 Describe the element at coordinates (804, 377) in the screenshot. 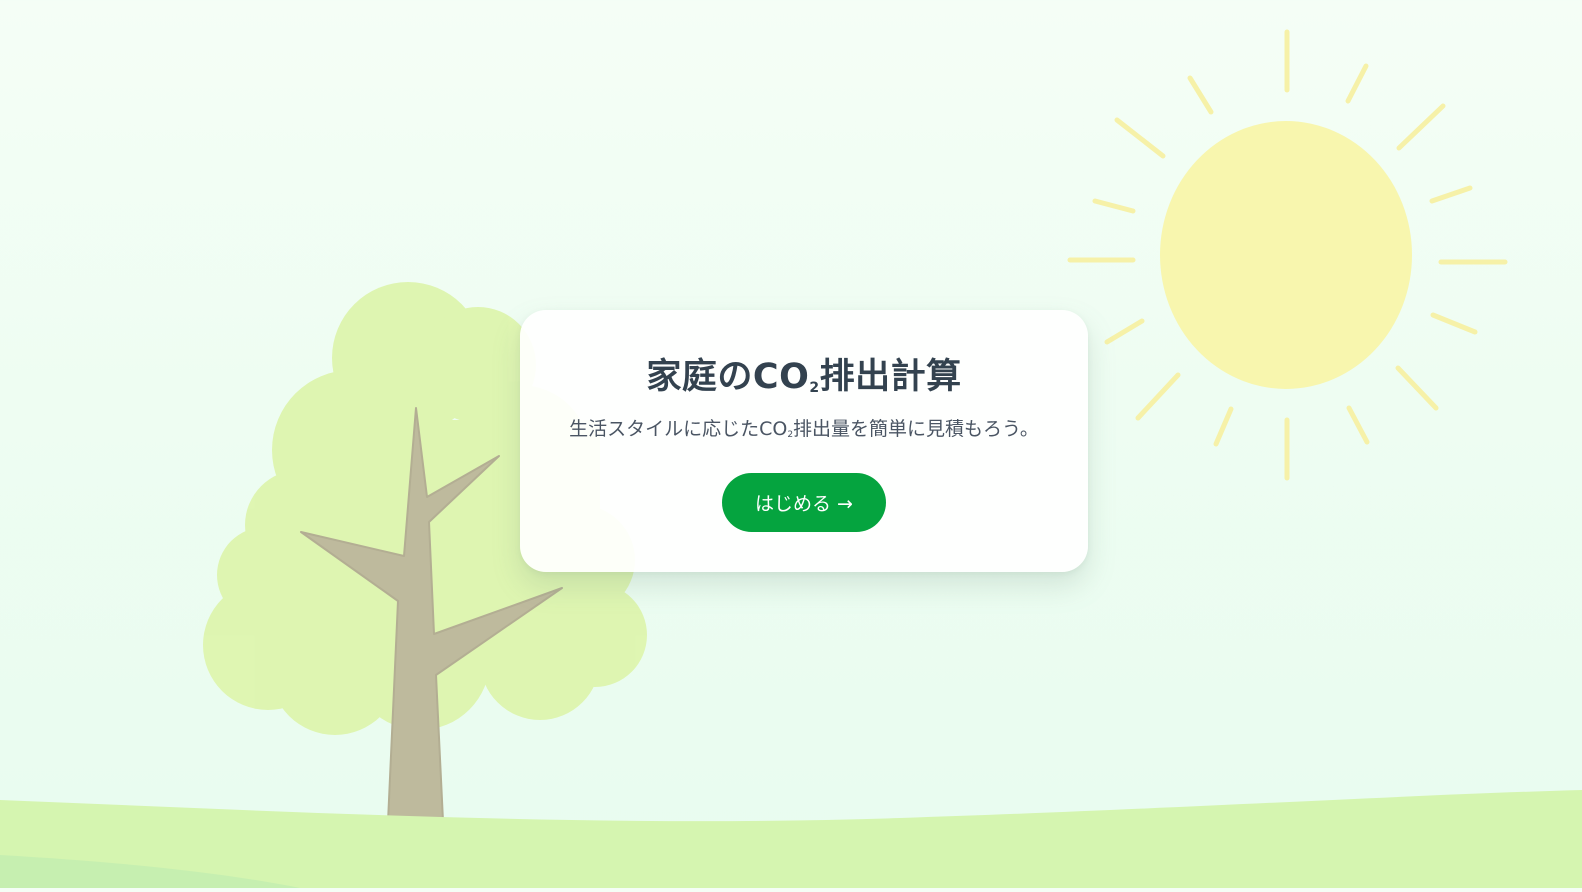

I see `page-title: 家庭のCO2排出計算` at that location.